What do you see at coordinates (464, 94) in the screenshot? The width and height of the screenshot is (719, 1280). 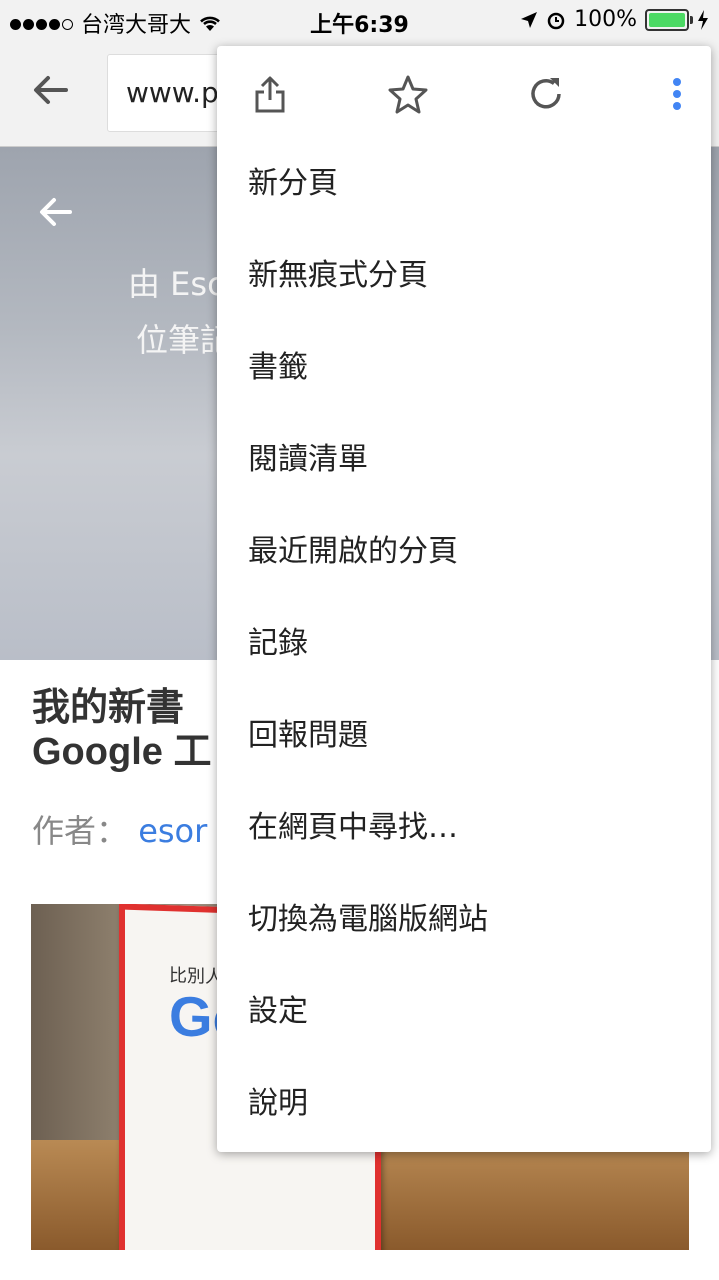 I see `menu-icon-row` at bounding box center [464, 94].